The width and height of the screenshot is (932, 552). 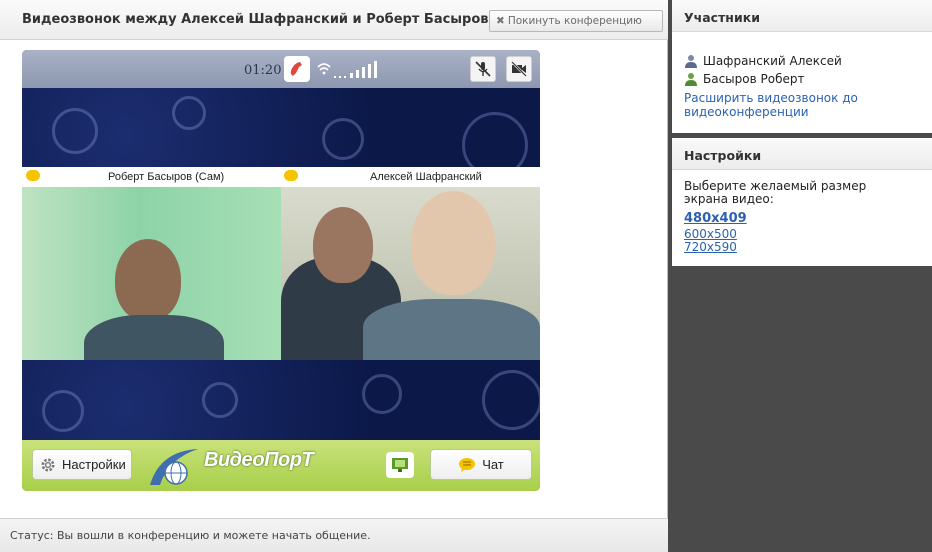 I want to click on leave-conference-label: Покинуть конференцию, so click(x=574, y=21).